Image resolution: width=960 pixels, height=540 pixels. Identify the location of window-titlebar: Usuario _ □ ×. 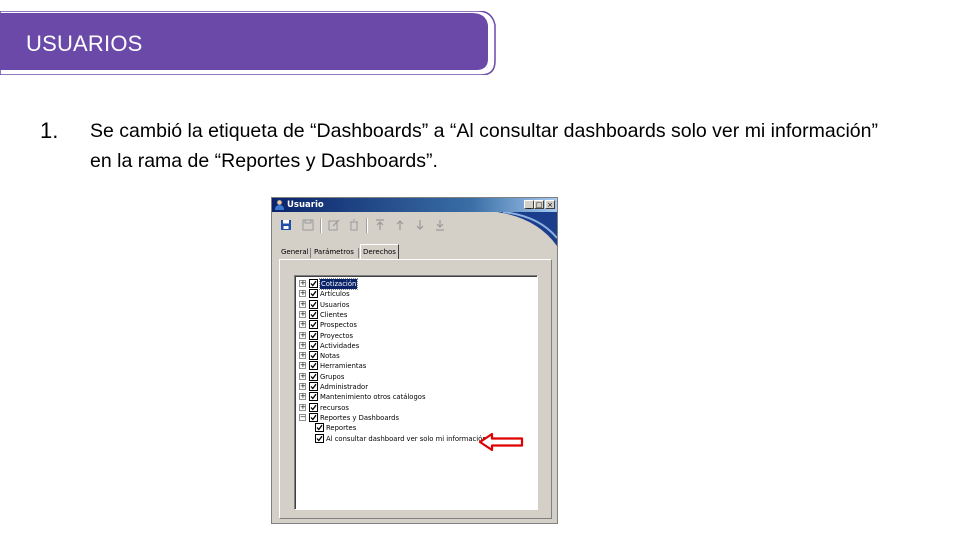
(414, 205).